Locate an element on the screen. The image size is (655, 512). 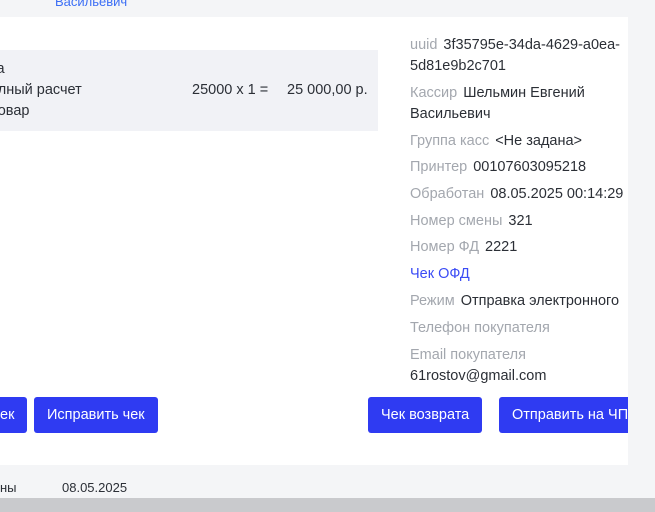
item-quantity: 25000 x 1 = is located at coordinates (230, 90).